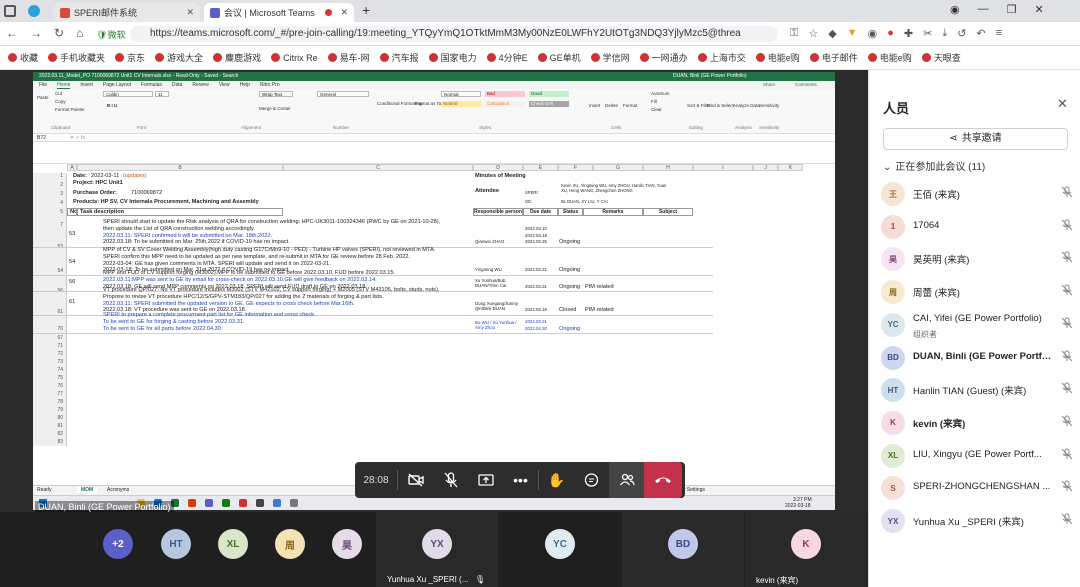 This screenshot has height=587, width=1080. I want to click on participant-item: YX Yunhua Xu _SPERI (来宾), so click(979, 520).